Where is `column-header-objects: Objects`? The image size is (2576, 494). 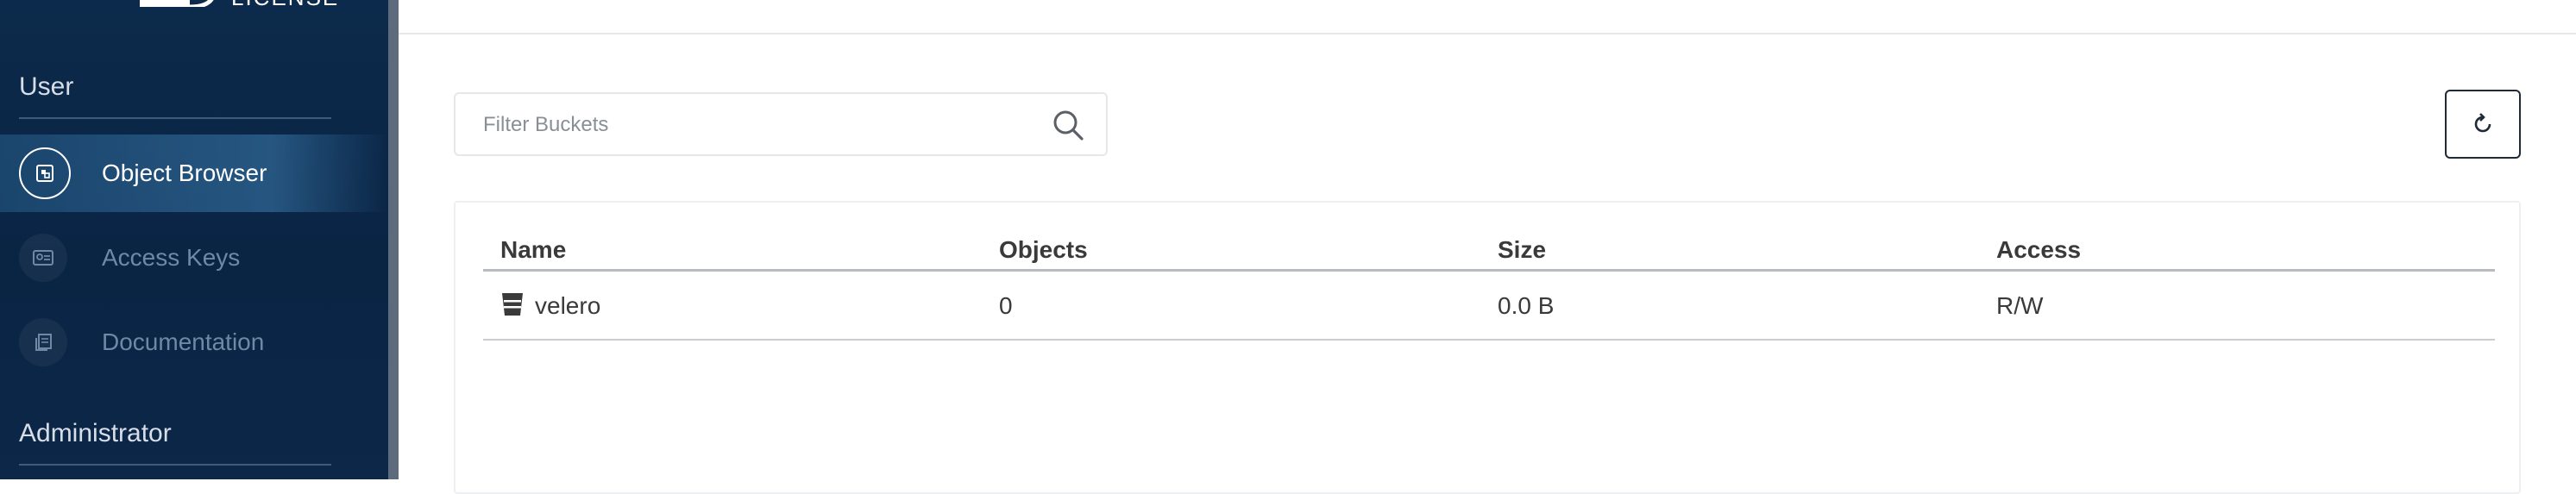 column-header-objects: Objects is located at coordinates (1043, 250).